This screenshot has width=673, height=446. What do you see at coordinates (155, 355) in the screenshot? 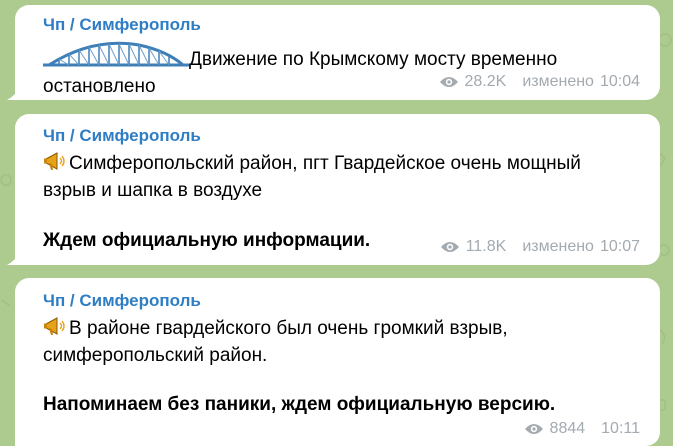
I see `message-line: симферопольский район.` at bounding box center [155, 355].